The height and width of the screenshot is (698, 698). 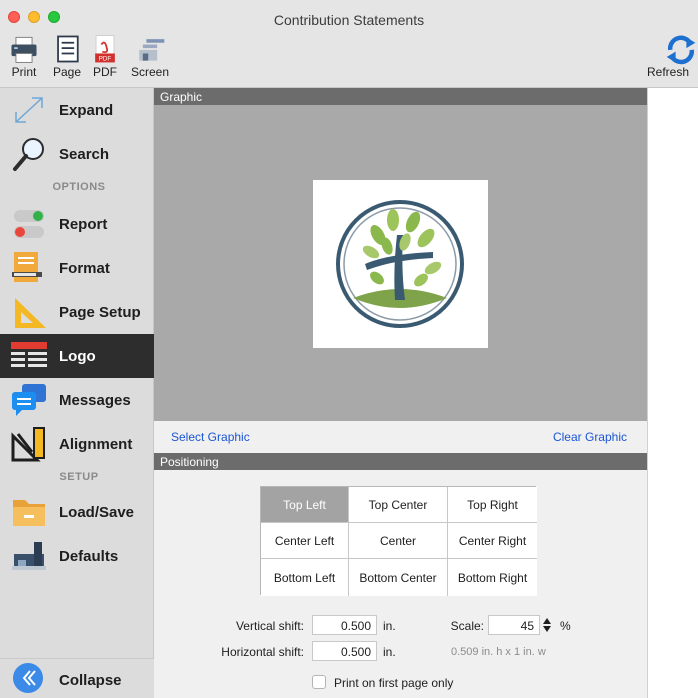 What do you see at coordinates (28, 154) in the screenshot?
I see `search-icon` at bounding box center [28, 154].